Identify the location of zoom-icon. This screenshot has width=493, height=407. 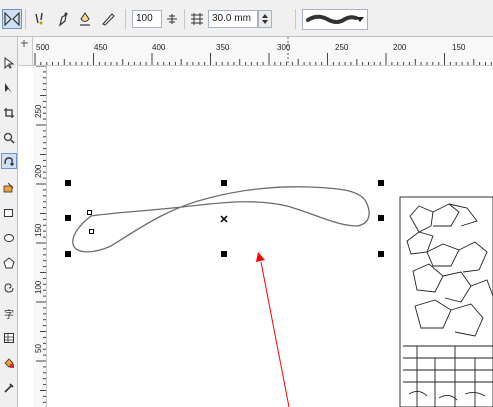
(9, 138).